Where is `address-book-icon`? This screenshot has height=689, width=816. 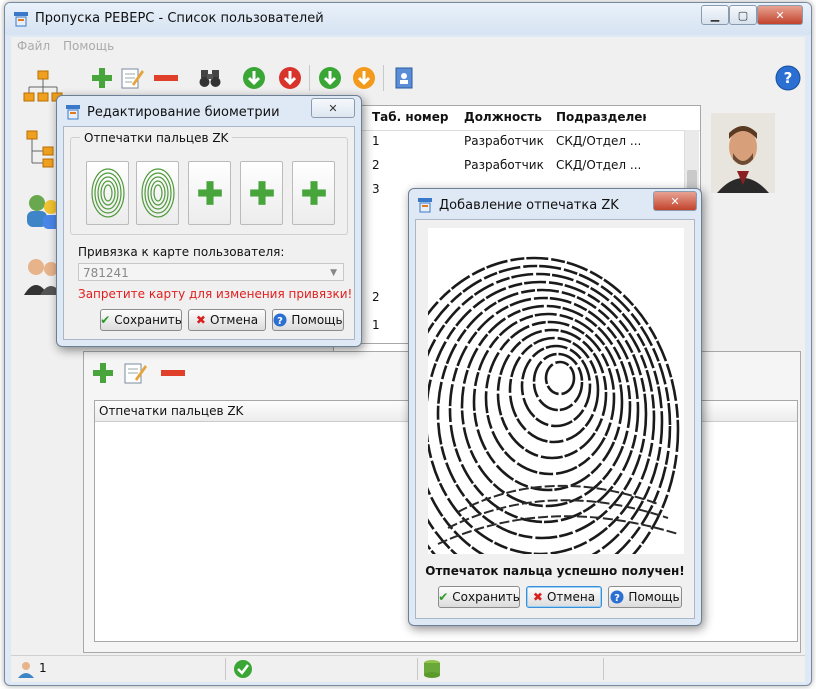 address-book-icon is located at coordinates (404, 78).